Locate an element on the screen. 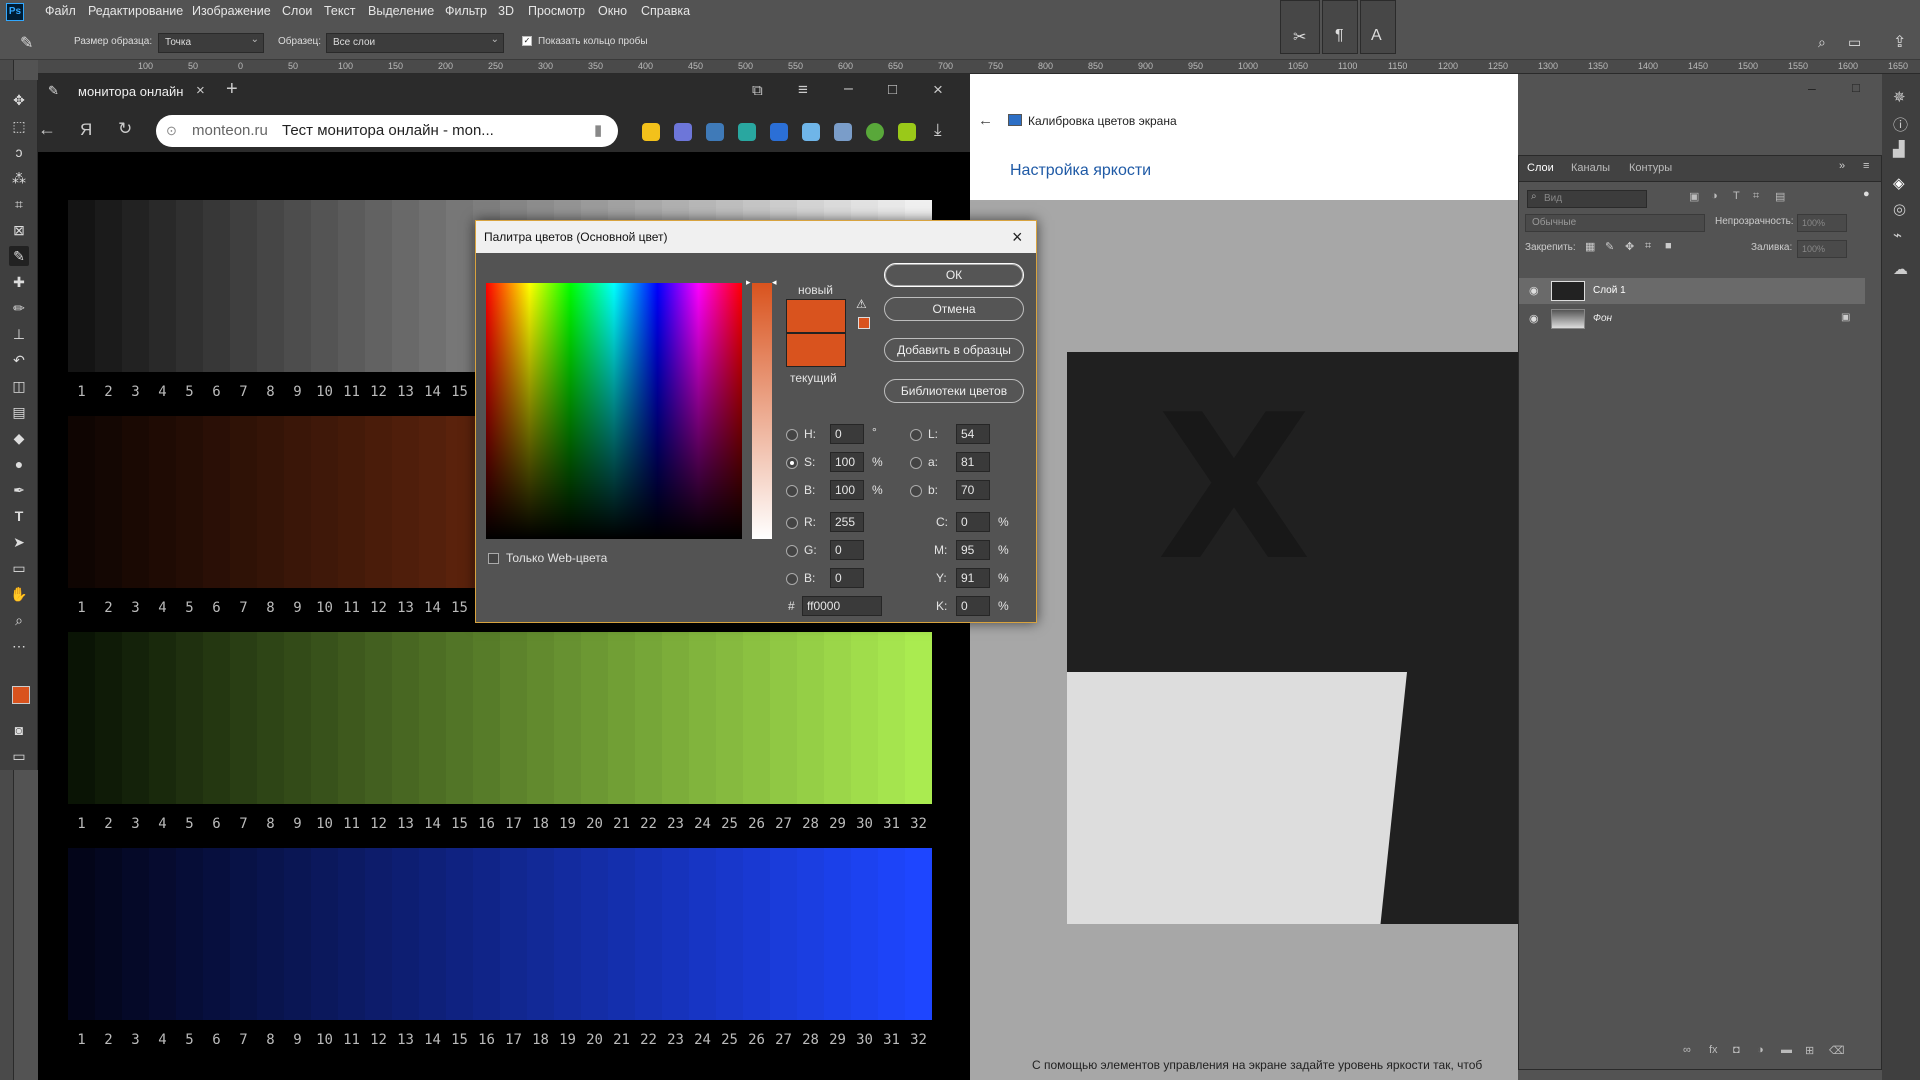 The image size is (1920, 1080). slider-right-arrow-icon: ◂ is located at coordinates (774, 282).